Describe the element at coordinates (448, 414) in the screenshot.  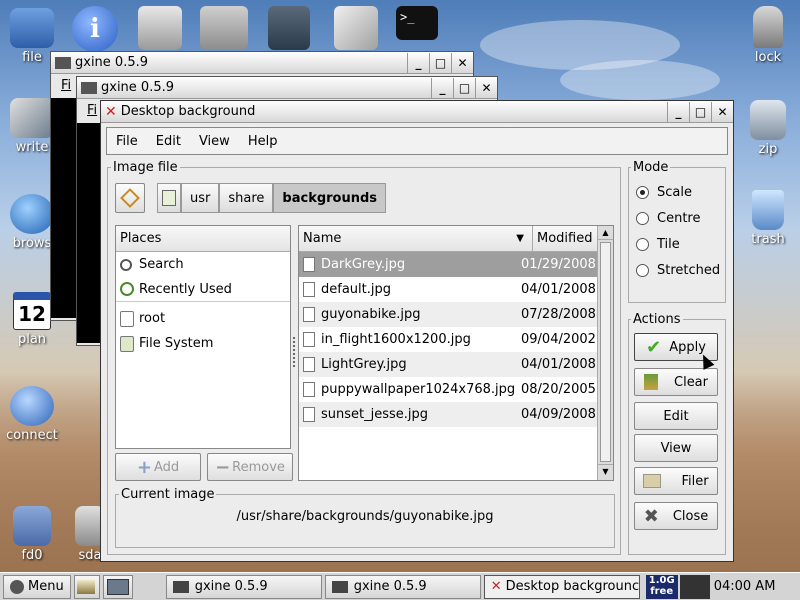
I see `file-row: sunset_jesse.jpg 04/09/2008` at that location.